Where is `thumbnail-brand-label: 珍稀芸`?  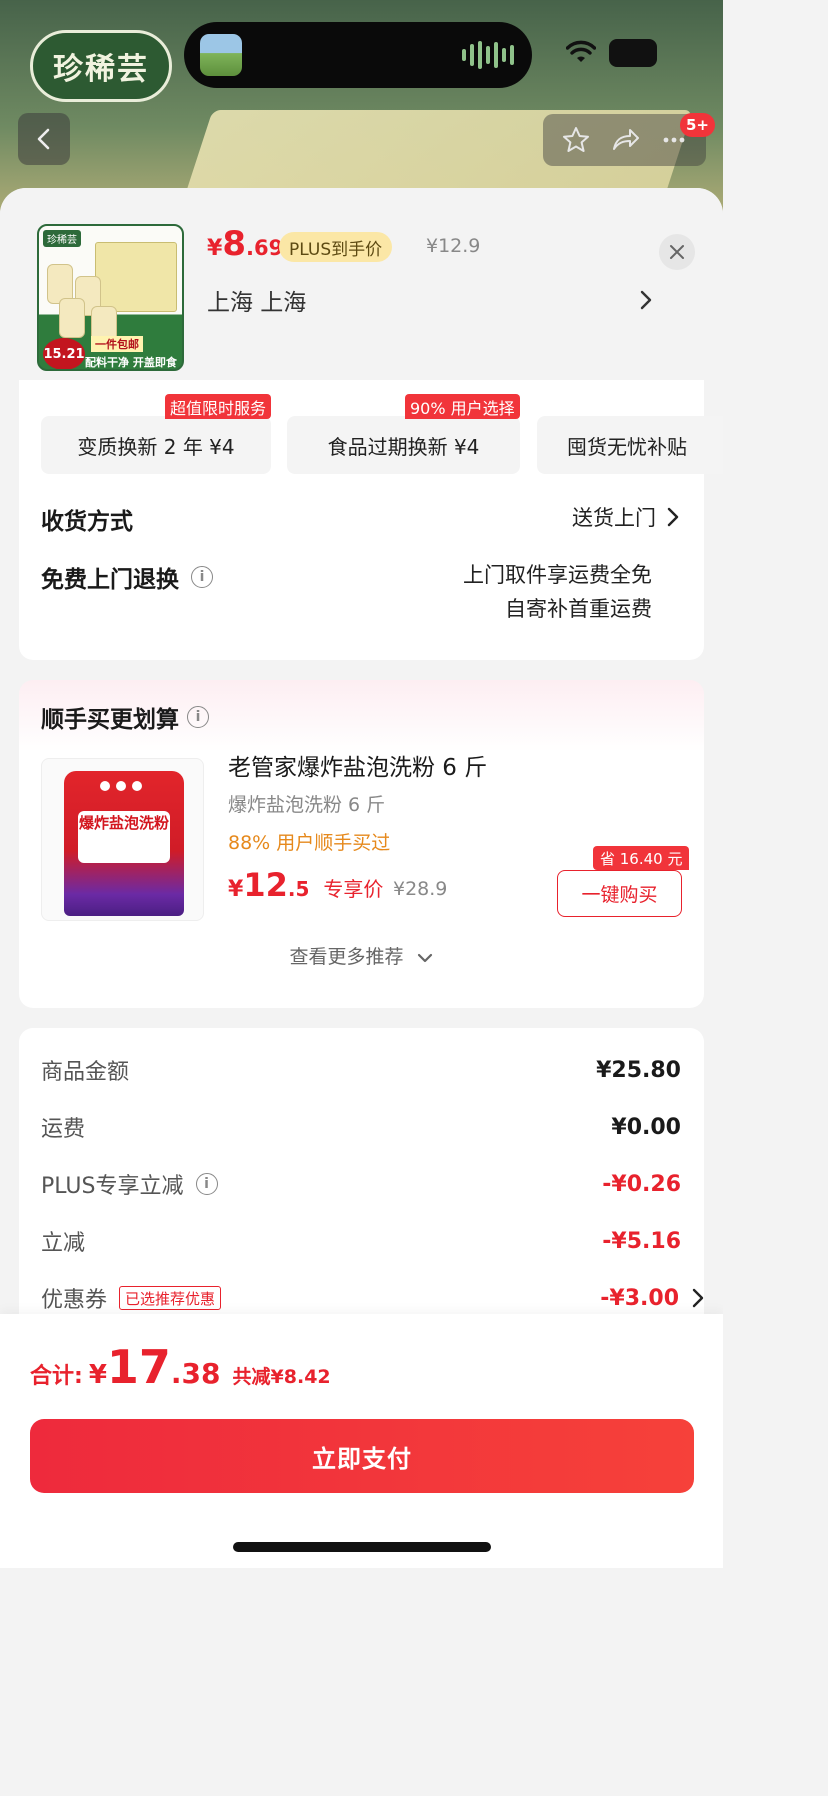 thumbnail-brand-label: 珍稀芸 is located at coordinates (62, 238).